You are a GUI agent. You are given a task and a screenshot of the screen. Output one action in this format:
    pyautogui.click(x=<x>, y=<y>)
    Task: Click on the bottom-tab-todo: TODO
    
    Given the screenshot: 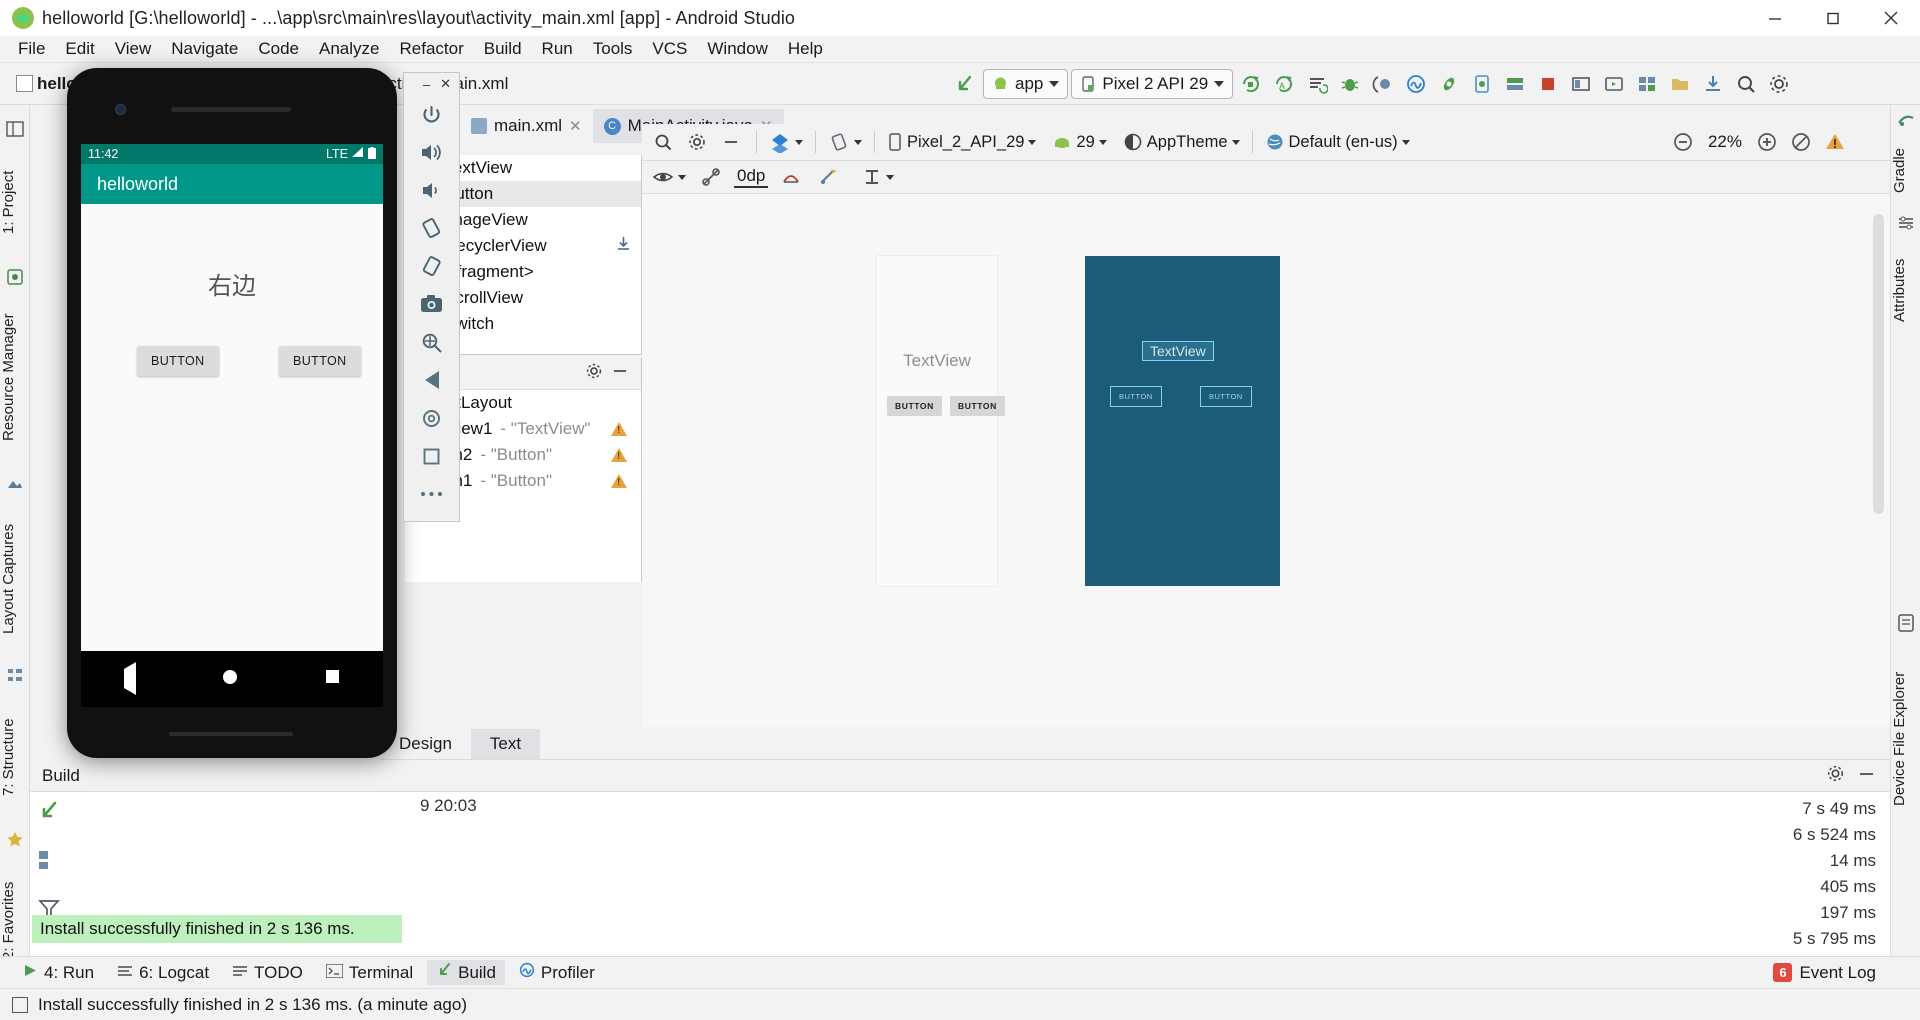 What is the action you would take?
    pyautogui.click(x=267, y=973)
    